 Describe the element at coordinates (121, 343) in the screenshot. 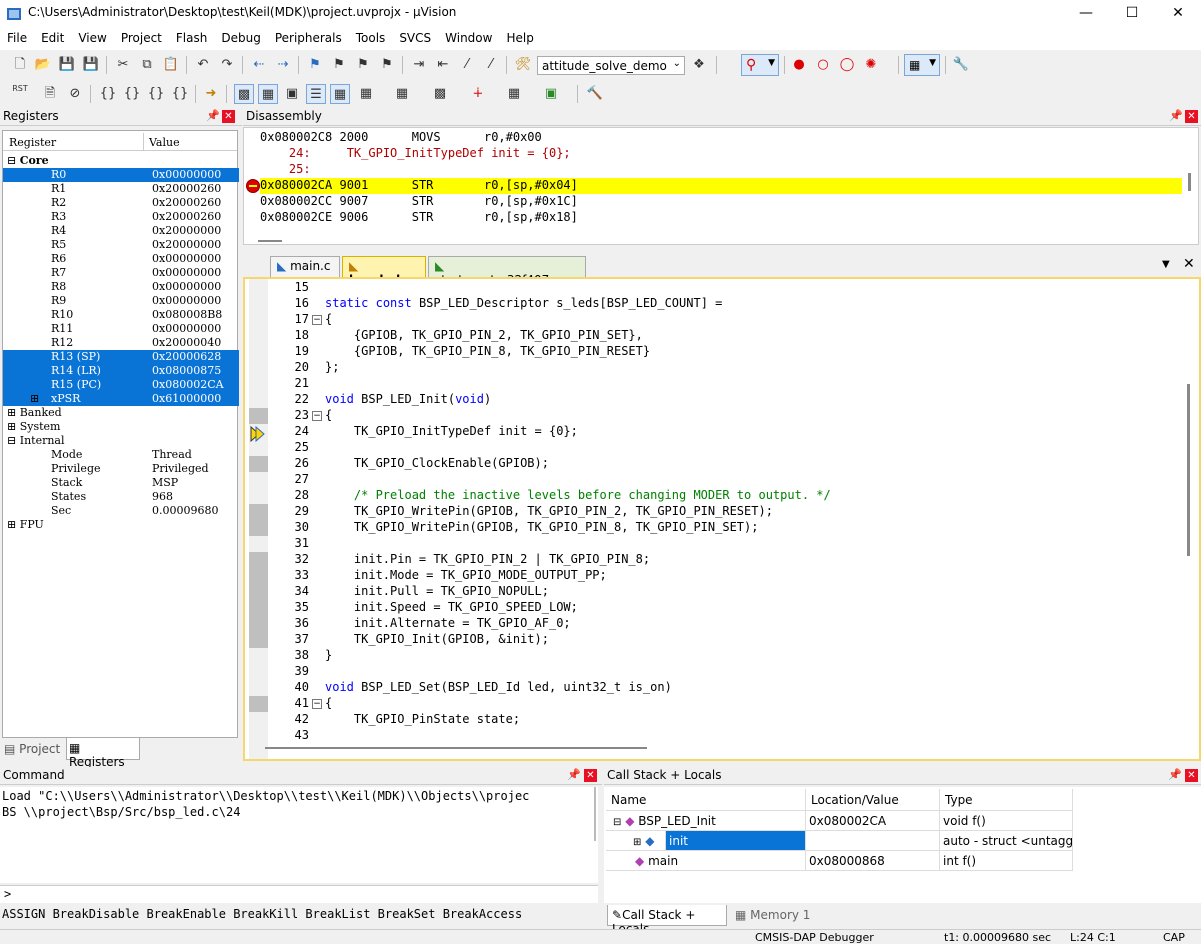

I see `register-row: R12 0x20000040` at that location.